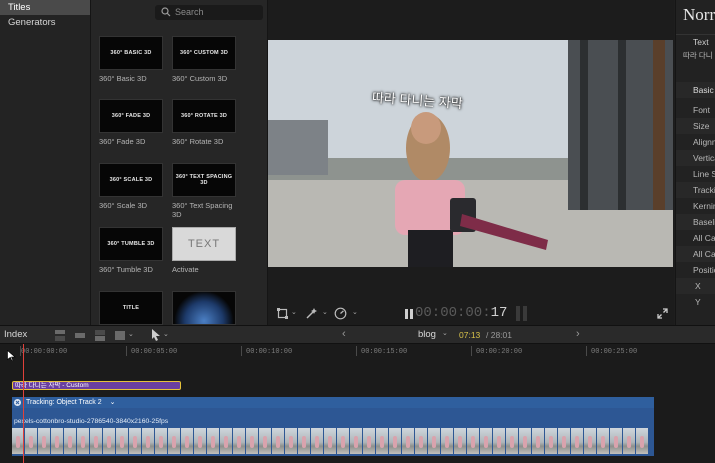 Image resolution: width=715 pixels, height=463 pixels. Describe the element at coordinates (96, 385) in the screenshot. I see `title-clip: 따라 다니는 자막 - Custom` at that location.